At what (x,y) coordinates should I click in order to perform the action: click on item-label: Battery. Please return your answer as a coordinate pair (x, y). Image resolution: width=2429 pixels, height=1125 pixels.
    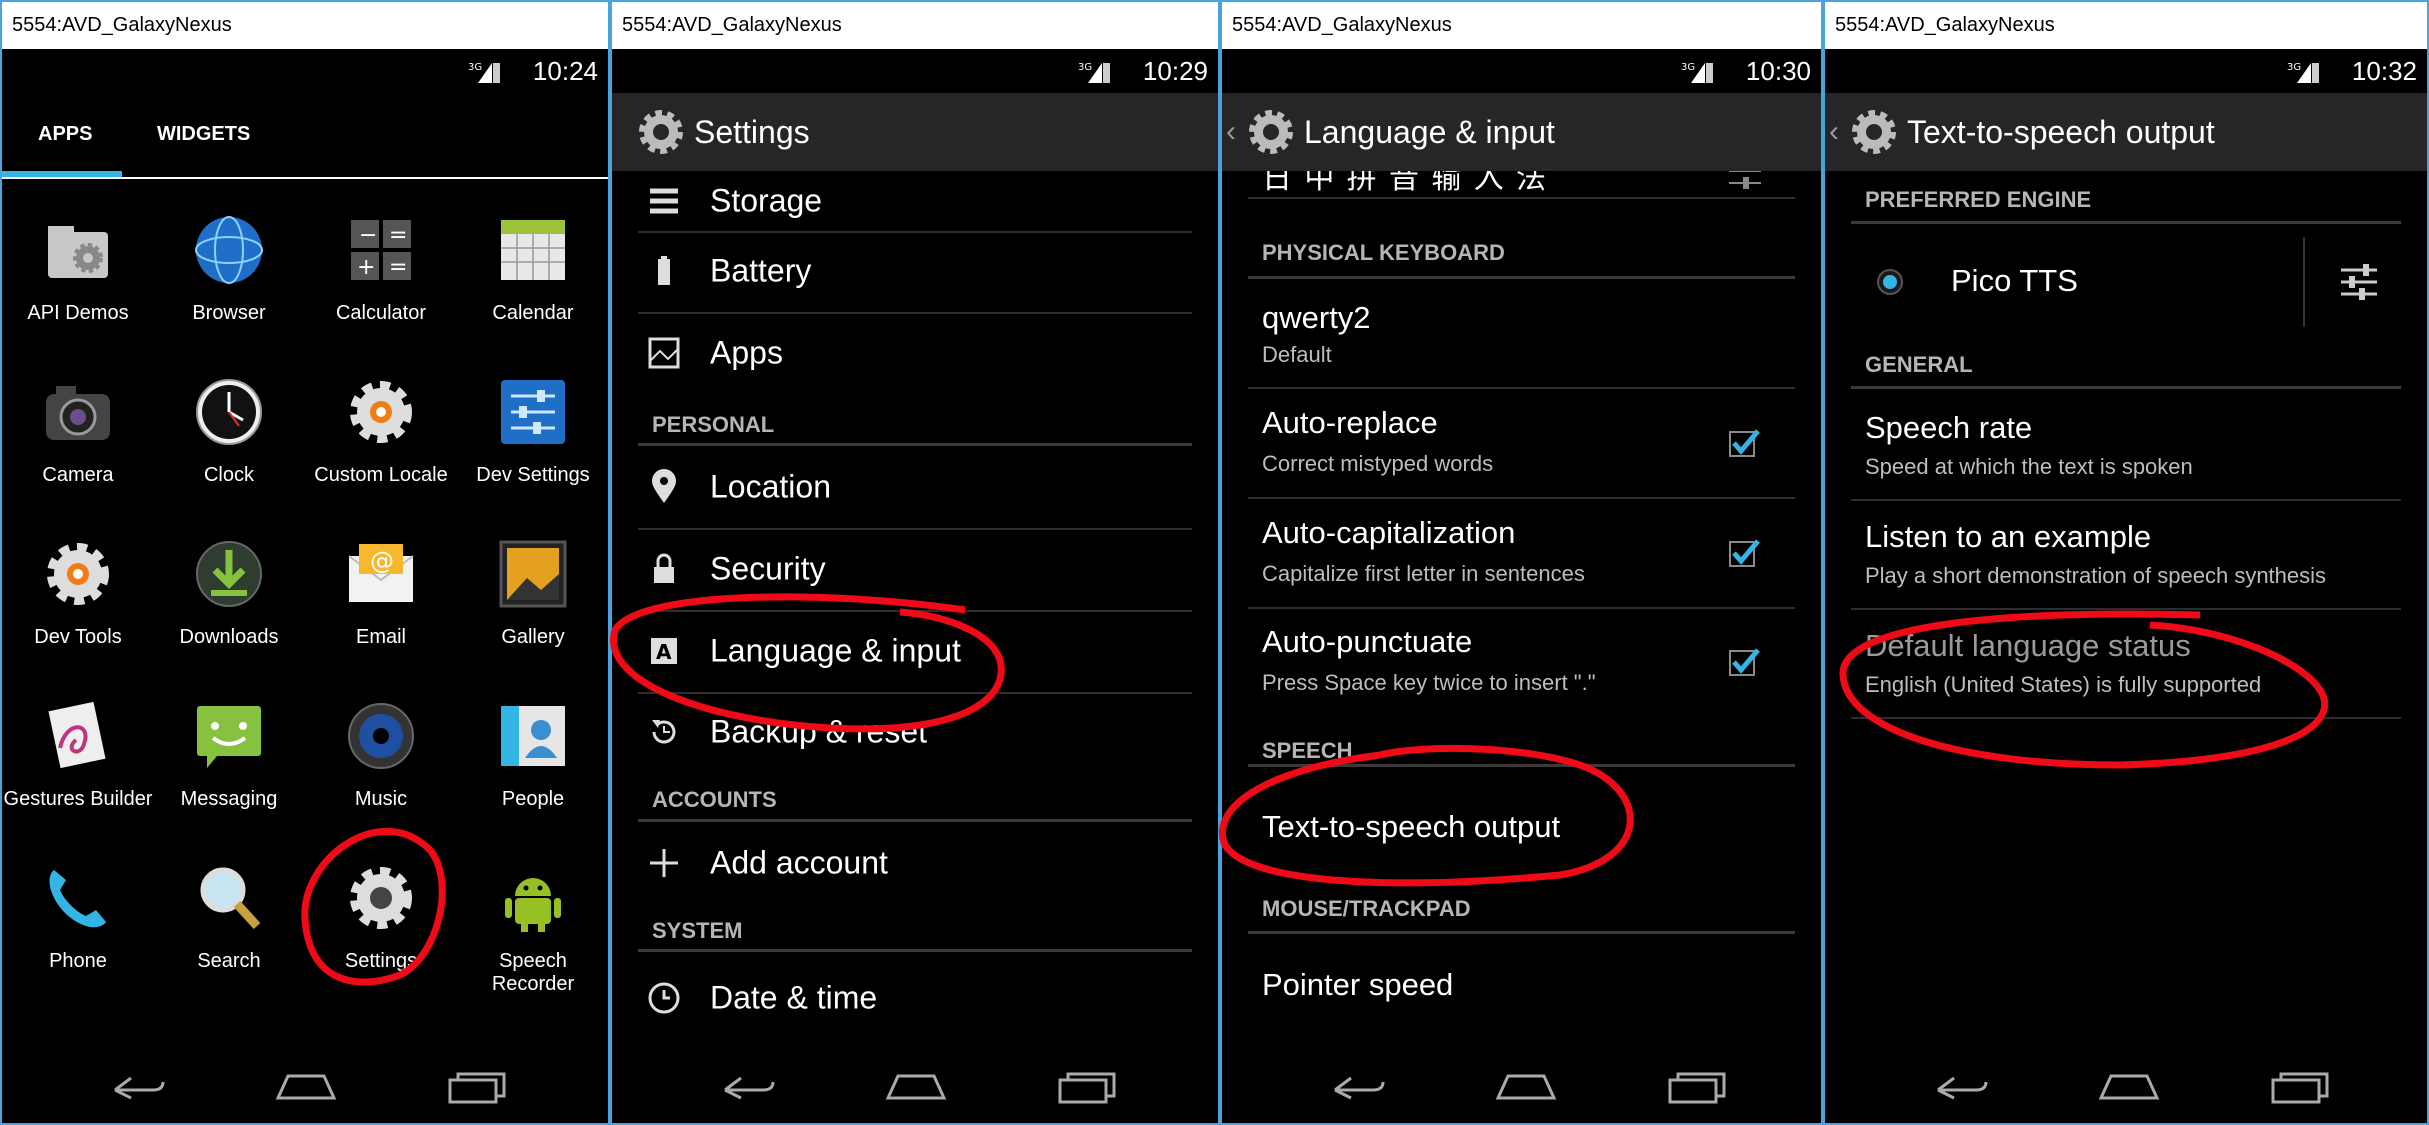
    Looking at the image, I should click on (761, 270).